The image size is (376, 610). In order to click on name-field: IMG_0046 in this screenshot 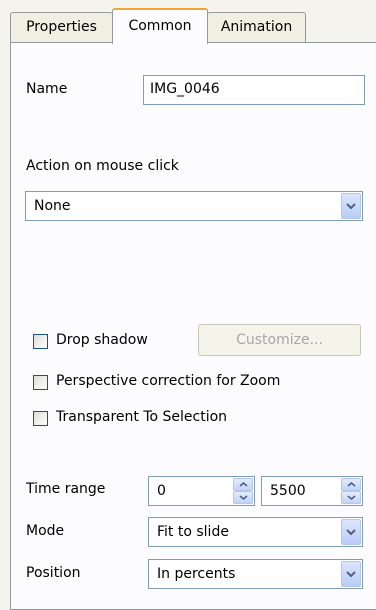, I will do `click(254, 90)`.